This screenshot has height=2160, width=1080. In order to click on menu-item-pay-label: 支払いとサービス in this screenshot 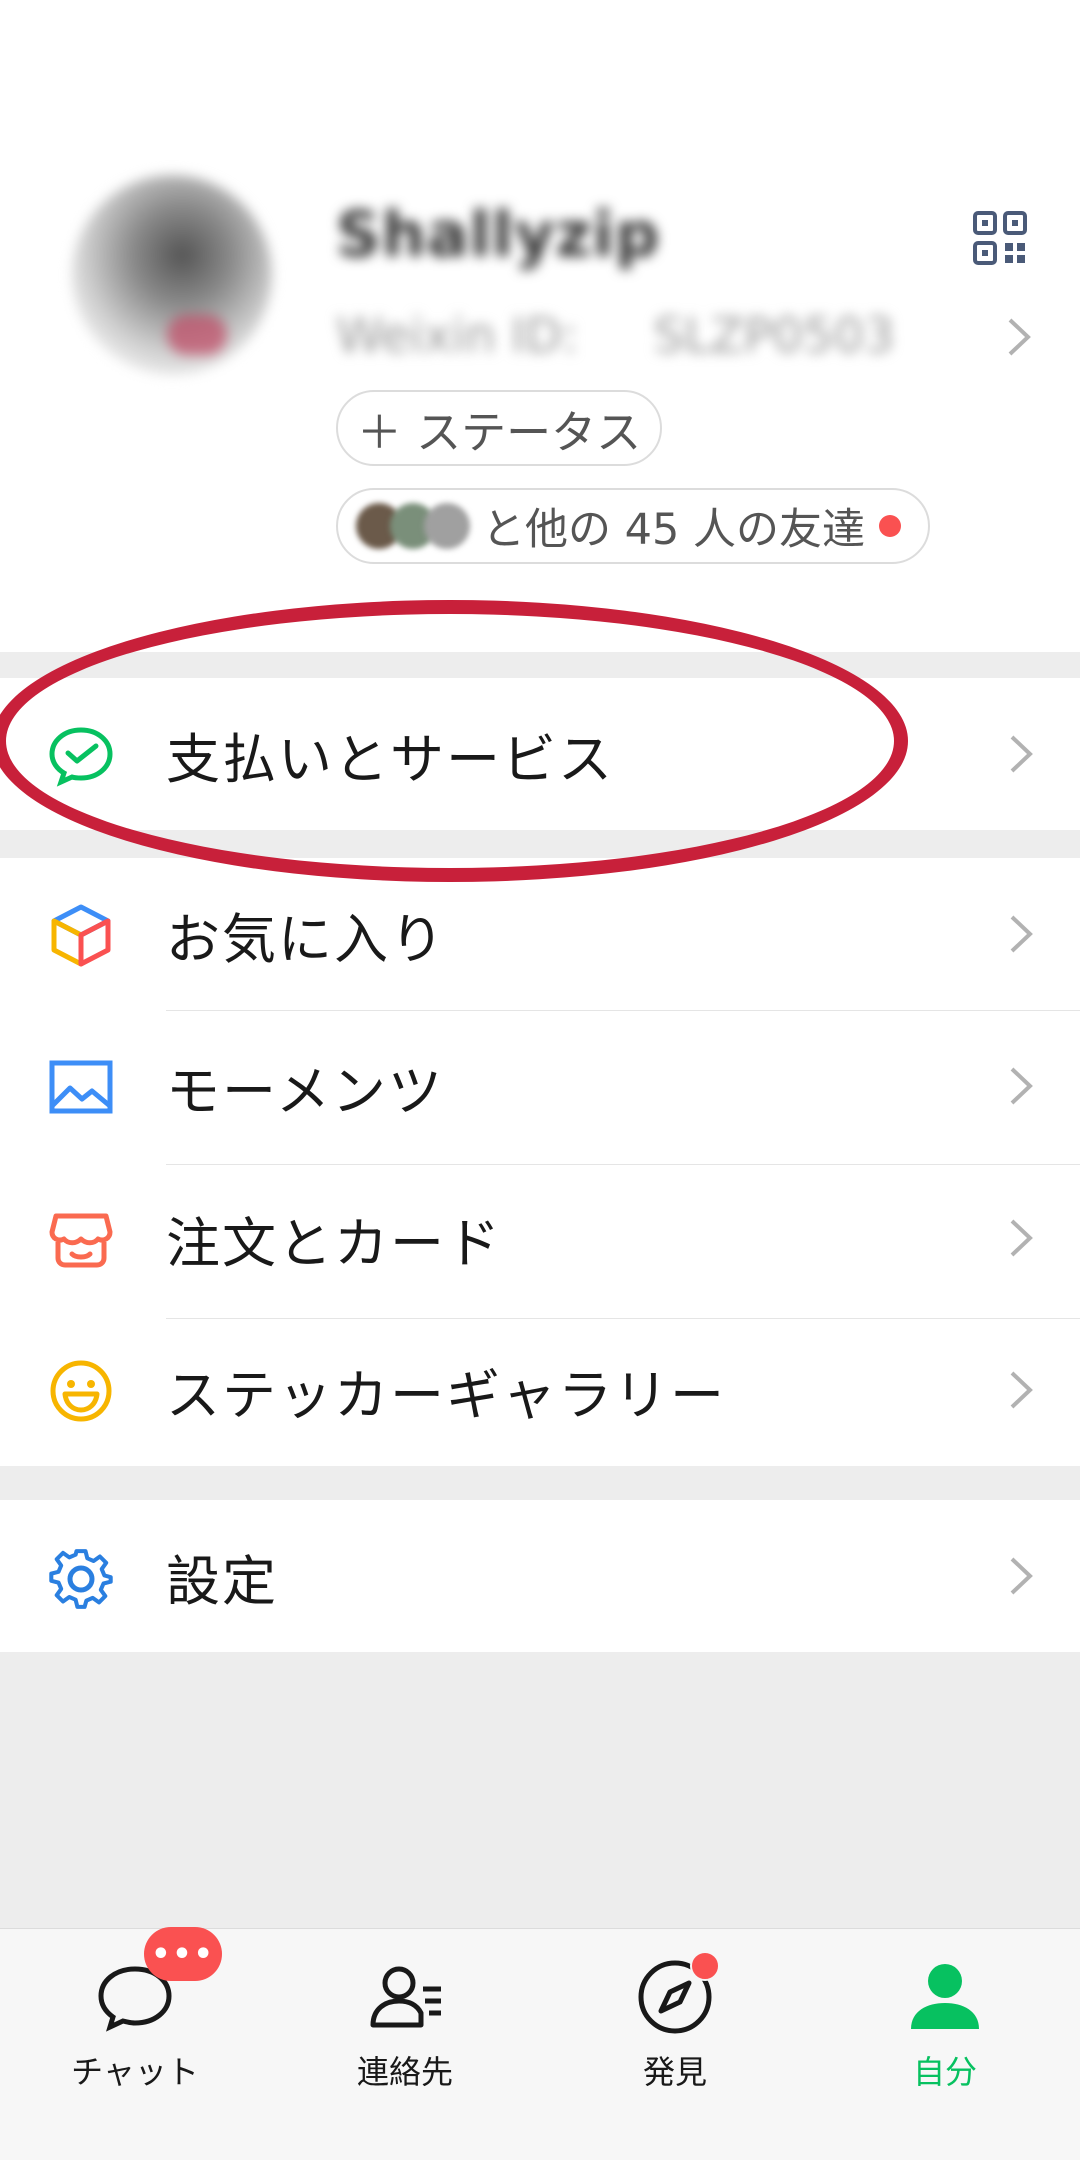, I will do `click(390, 759)`.